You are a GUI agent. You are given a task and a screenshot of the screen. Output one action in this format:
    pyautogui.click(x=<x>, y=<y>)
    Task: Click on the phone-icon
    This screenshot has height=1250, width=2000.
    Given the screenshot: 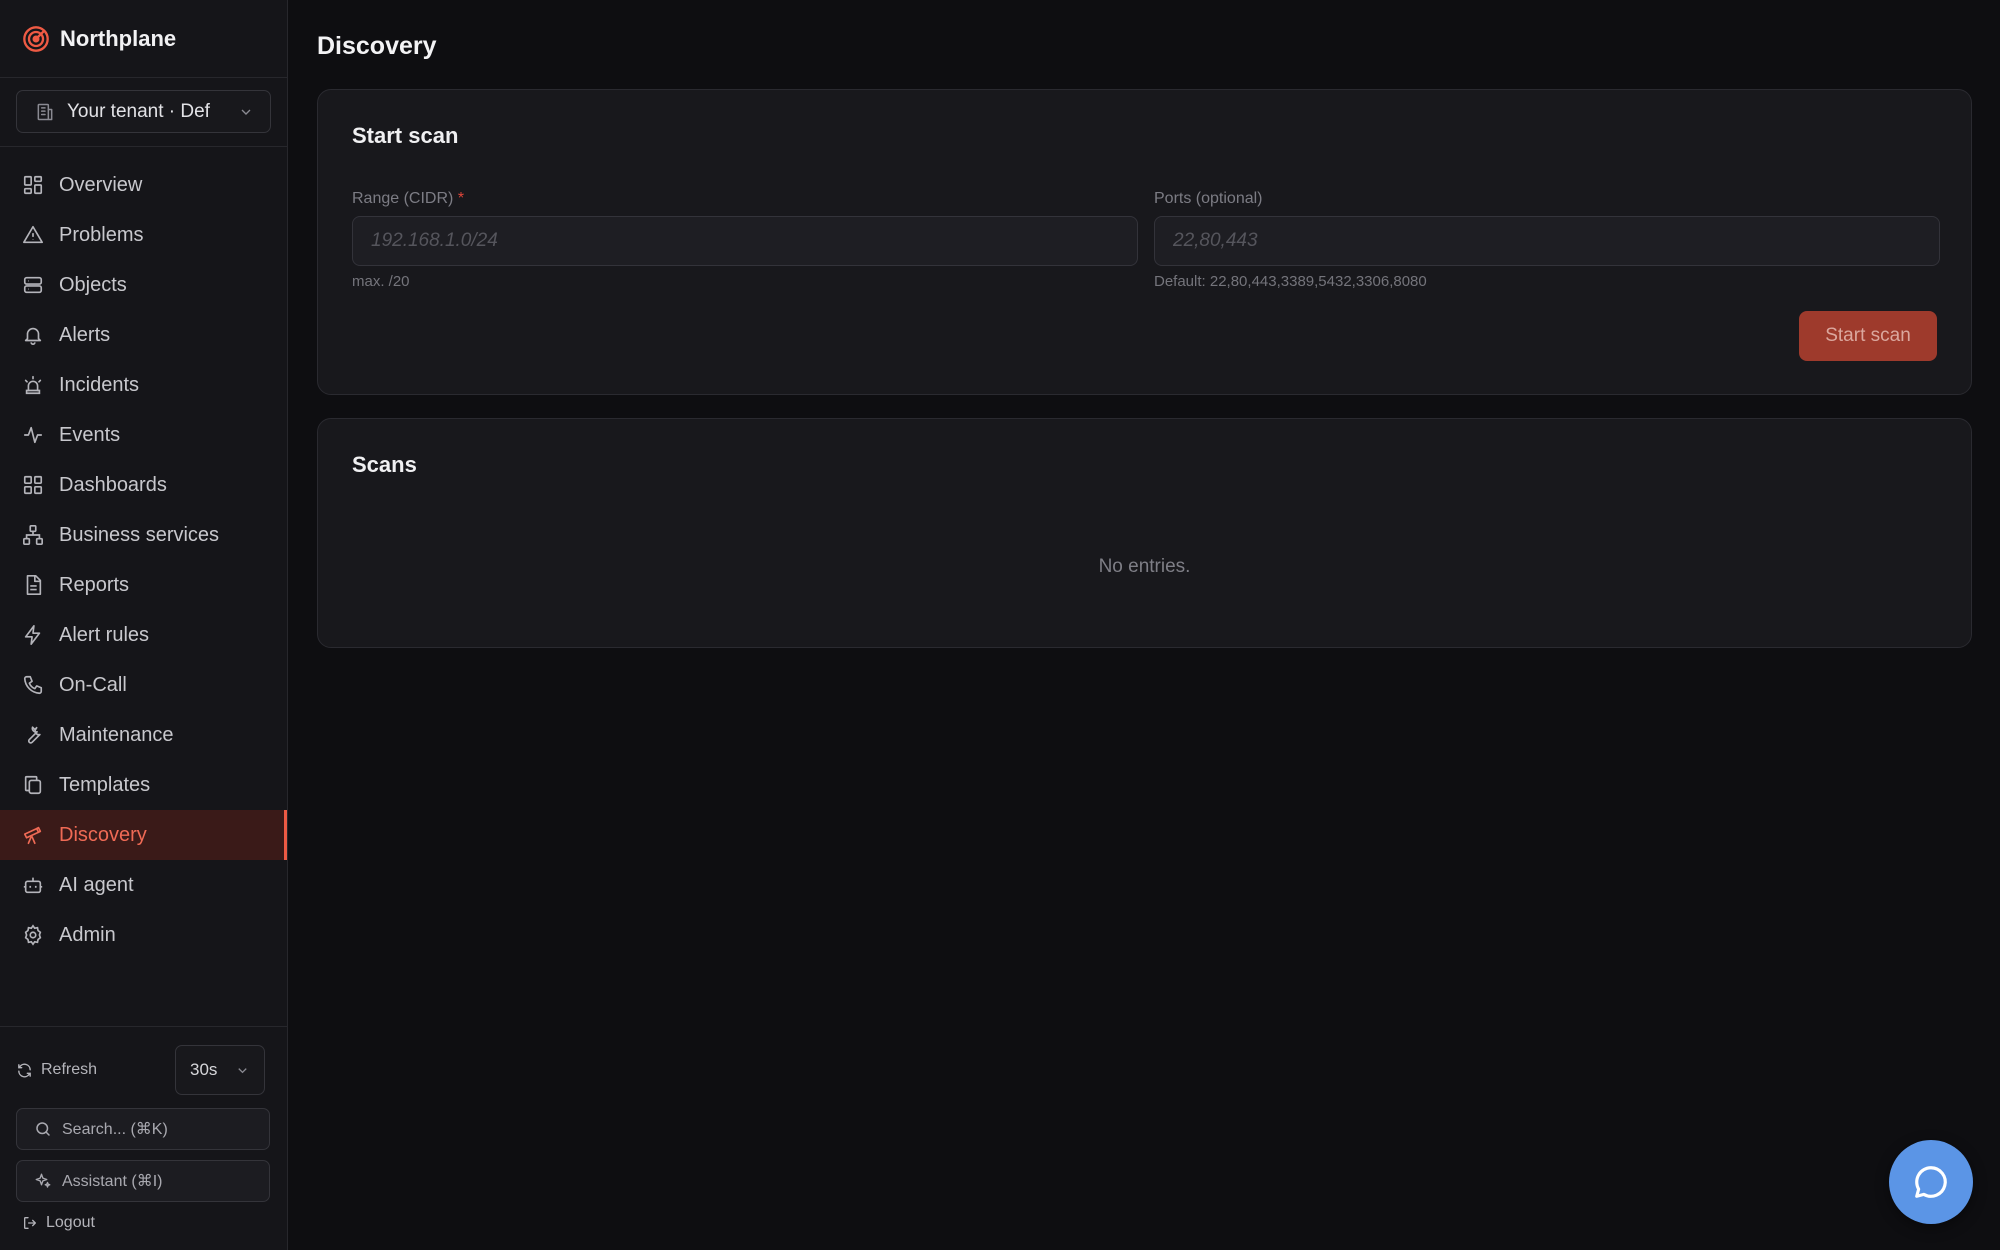 What is the action you would take?
    pyautogui.click(x=33, y=685)
    